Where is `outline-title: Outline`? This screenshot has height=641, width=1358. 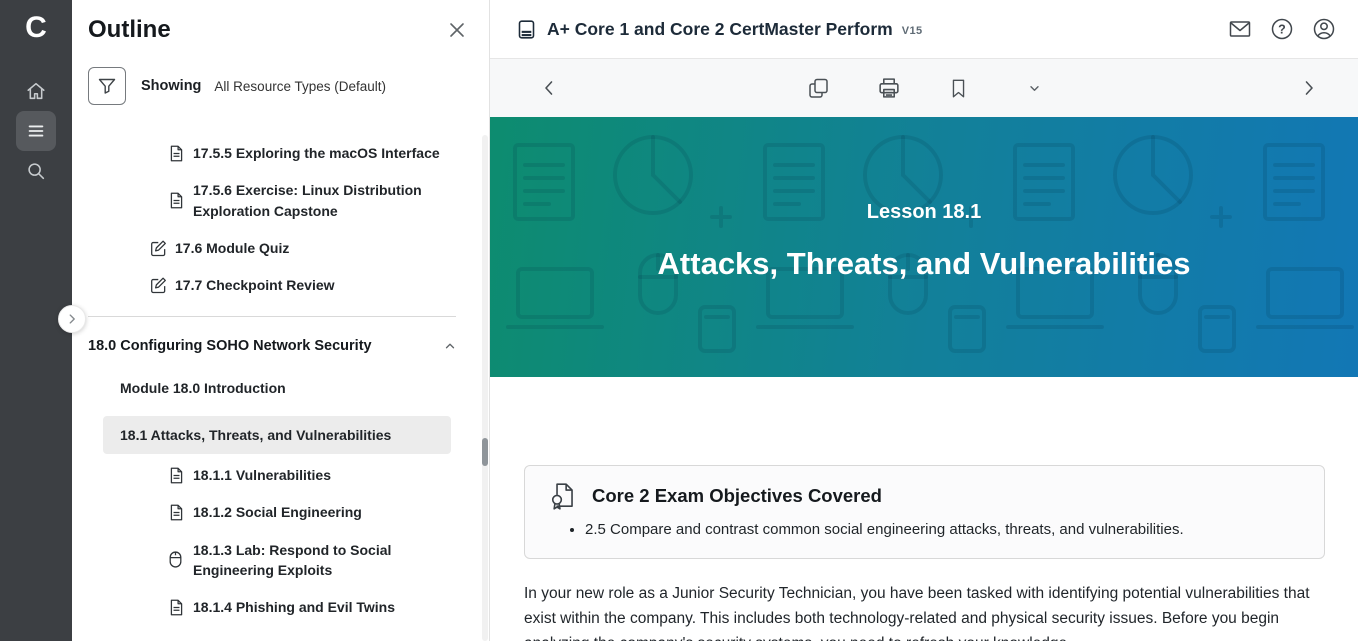
outline-title: Outline is located at coordinates (129, 29).